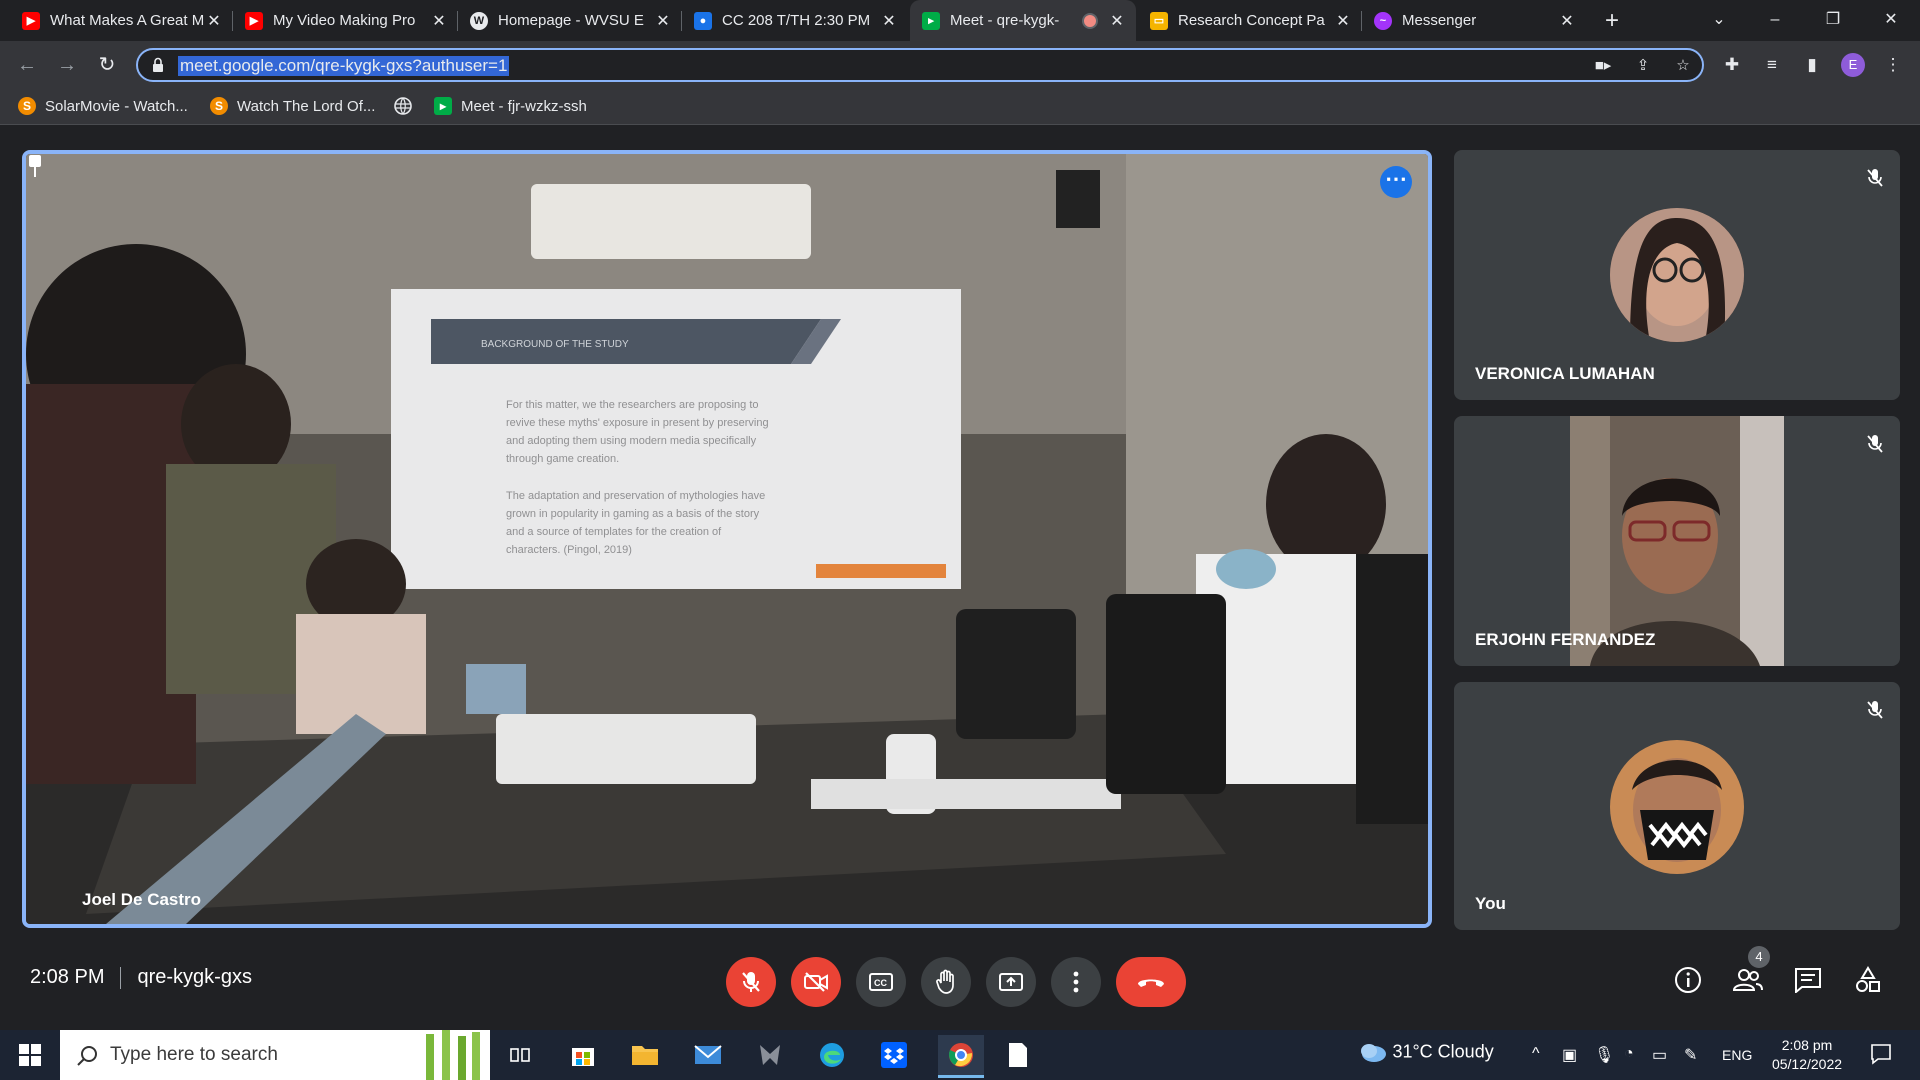  I want to click on dropbox-icon, so click(894, 1055).